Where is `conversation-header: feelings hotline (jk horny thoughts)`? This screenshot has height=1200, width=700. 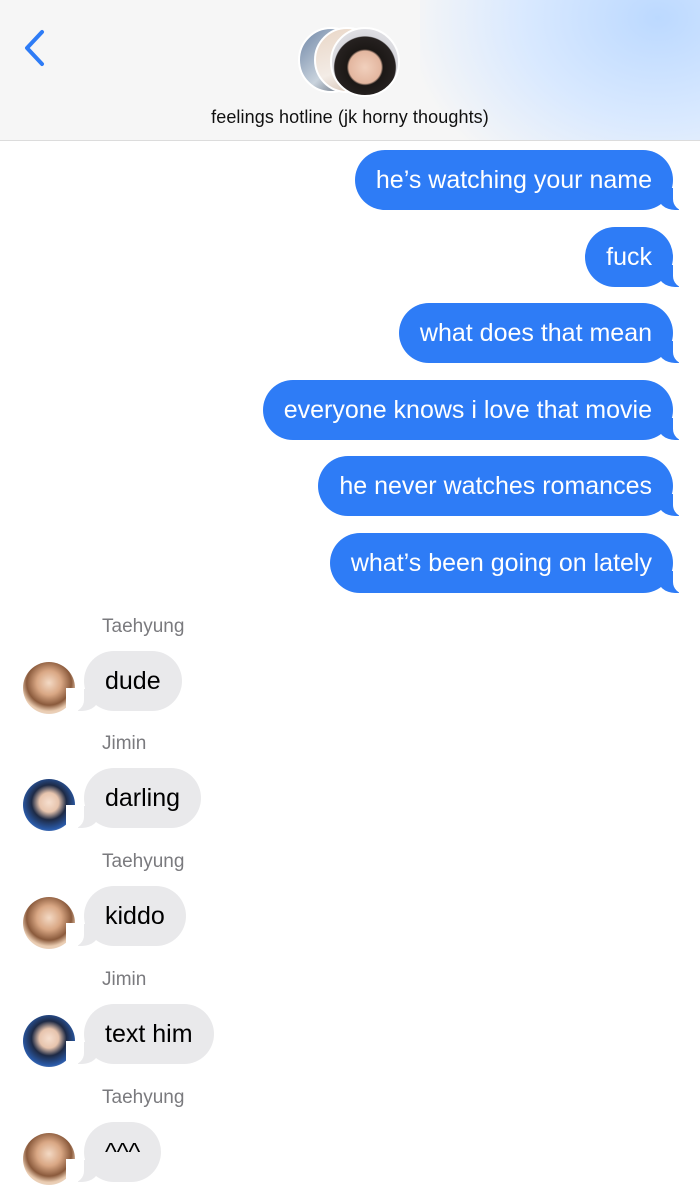 conversation-header: feelings hotline (jk horny thoughts) is located at coordinates (350, 70).